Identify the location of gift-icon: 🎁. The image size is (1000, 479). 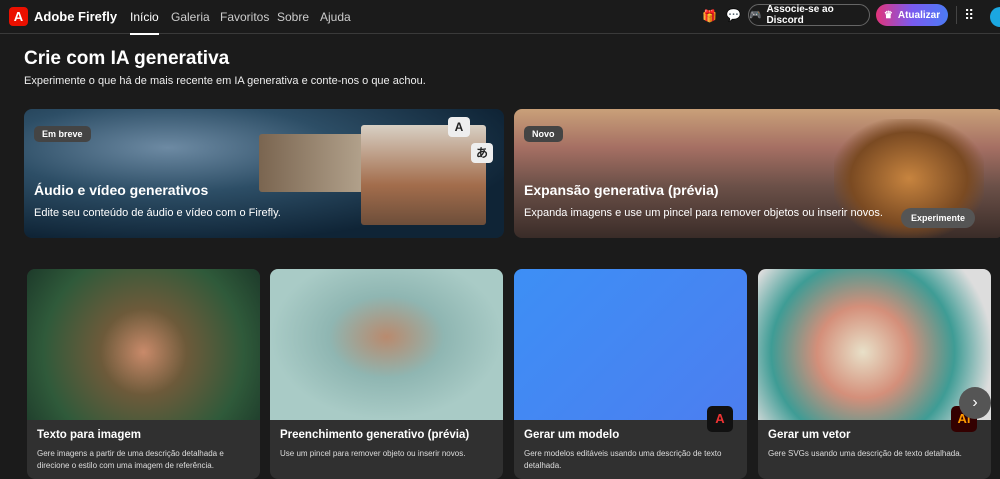
(709, 16).